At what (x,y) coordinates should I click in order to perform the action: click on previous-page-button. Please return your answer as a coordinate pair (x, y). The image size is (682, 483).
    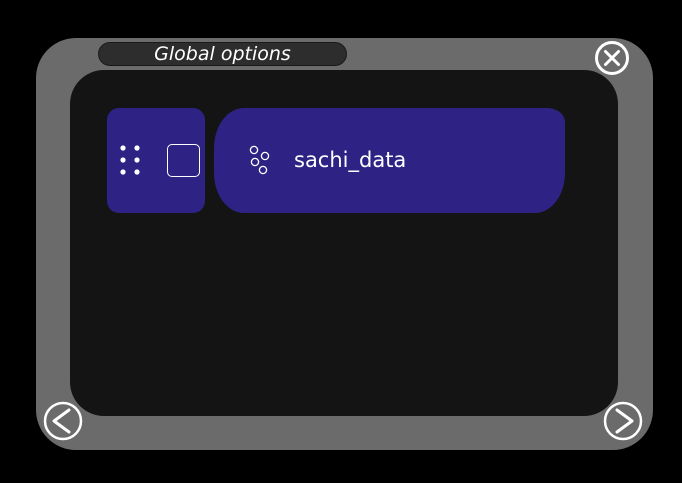
    Looking at the image, I should click on (63, 421).